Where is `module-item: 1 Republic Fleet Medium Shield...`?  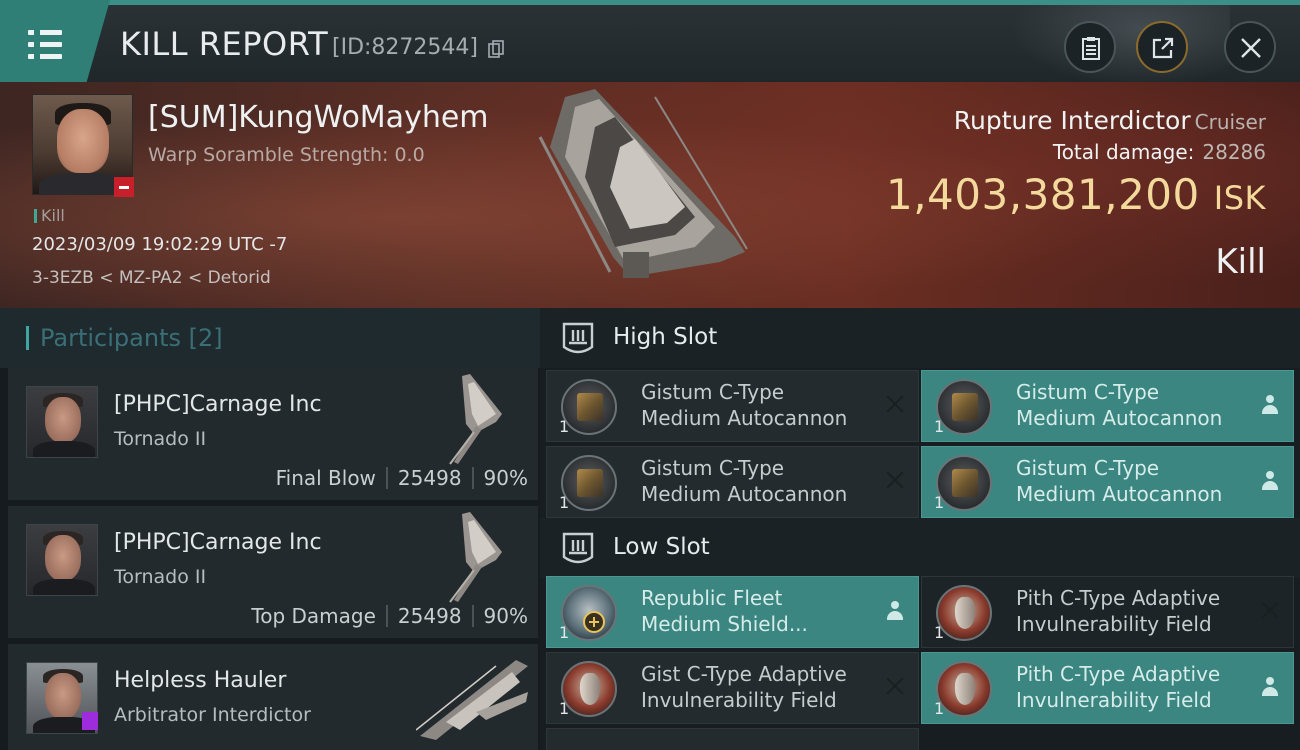
module-item: 1 Republic Fleet Medium Shield... is located at coordinates (732, 612).